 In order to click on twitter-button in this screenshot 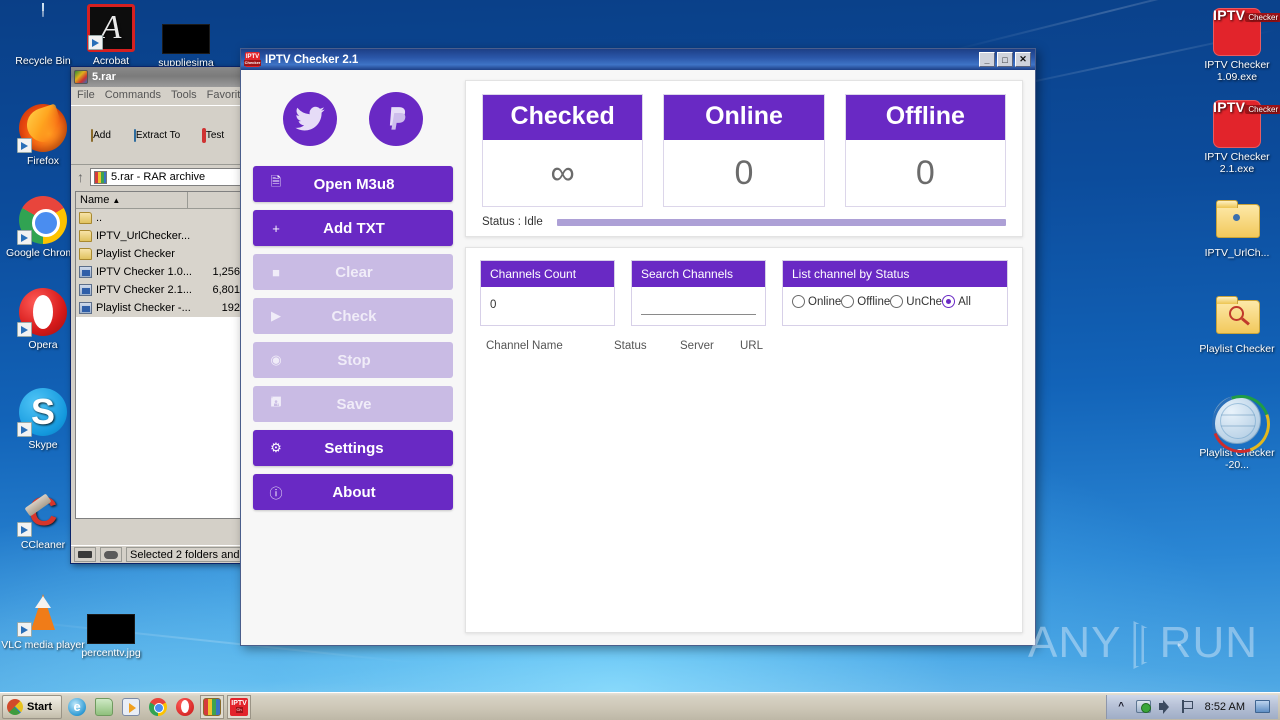, I will do `click(310, 119)`.